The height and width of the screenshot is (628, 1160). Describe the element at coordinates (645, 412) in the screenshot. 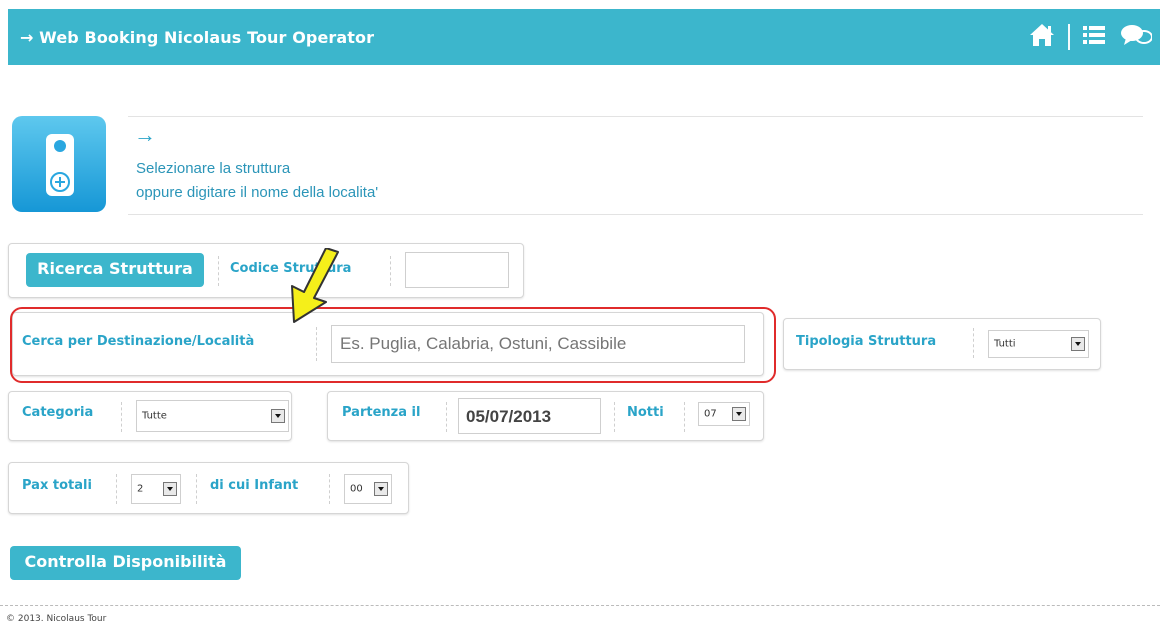

I see `notti-label: Notti` at that location.